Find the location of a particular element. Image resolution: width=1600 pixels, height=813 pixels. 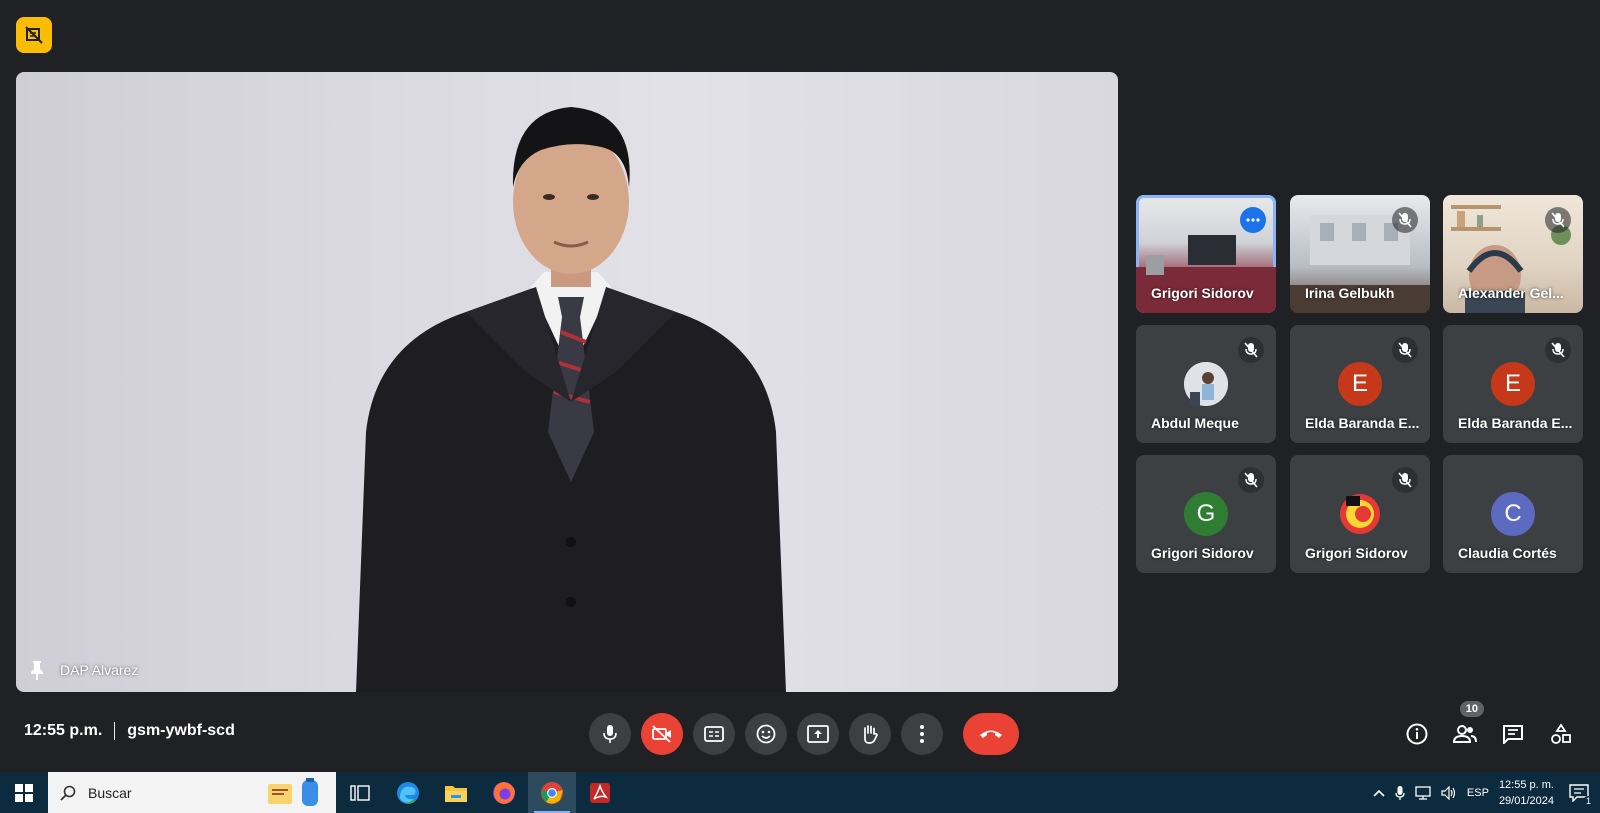

meeting-details-button is located at coordinates (1417, 734).